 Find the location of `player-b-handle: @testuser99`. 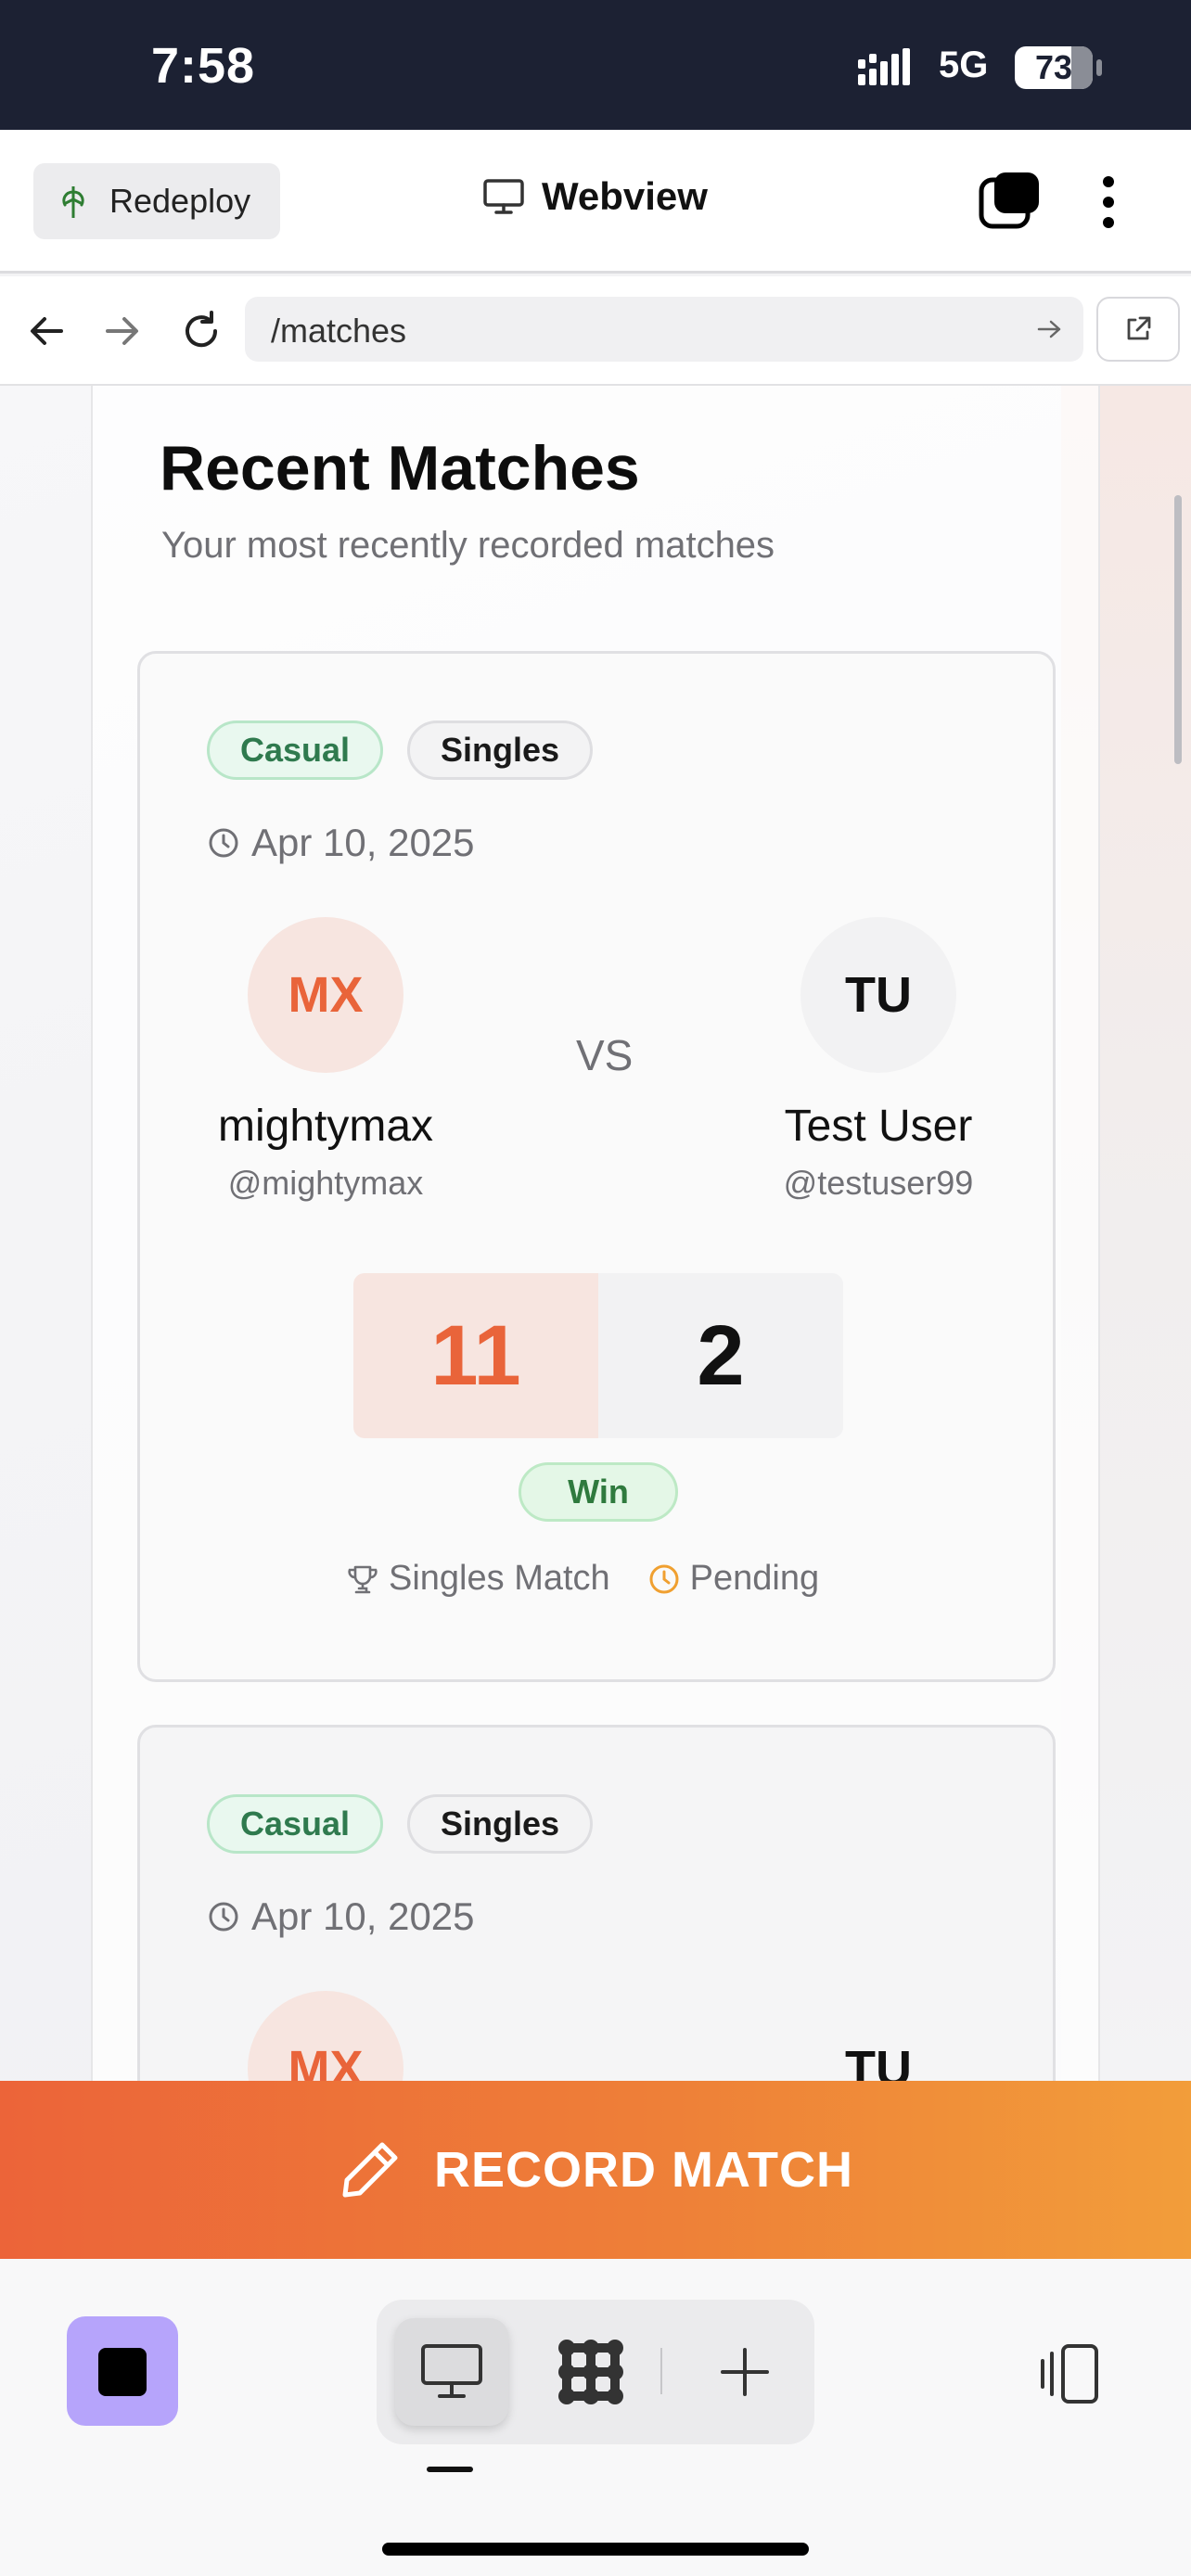

player-b-handle: @testuser99 is located at coordinates (879, 1183).